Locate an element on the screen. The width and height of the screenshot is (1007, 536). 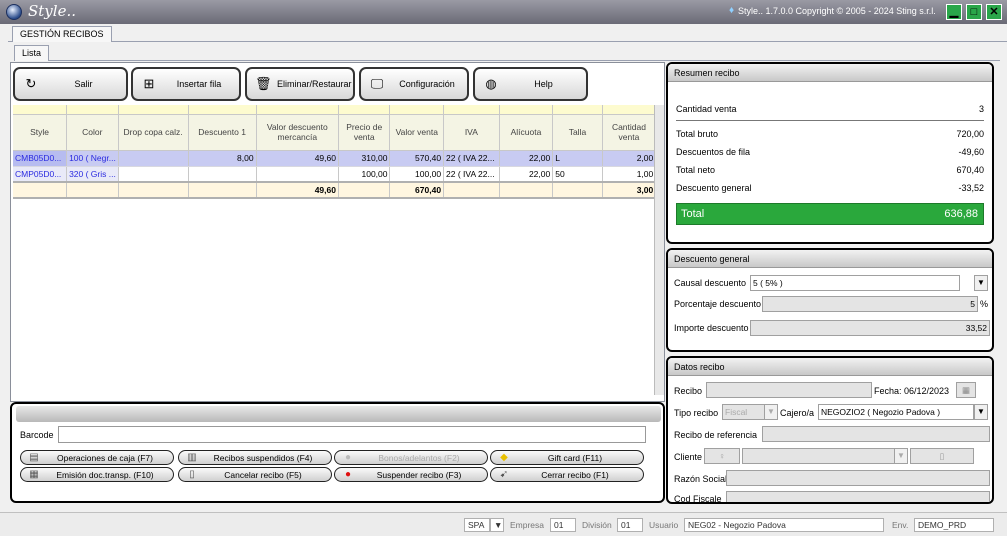
transport-doc-icon: ▦ is located at coordinates (34, 474).